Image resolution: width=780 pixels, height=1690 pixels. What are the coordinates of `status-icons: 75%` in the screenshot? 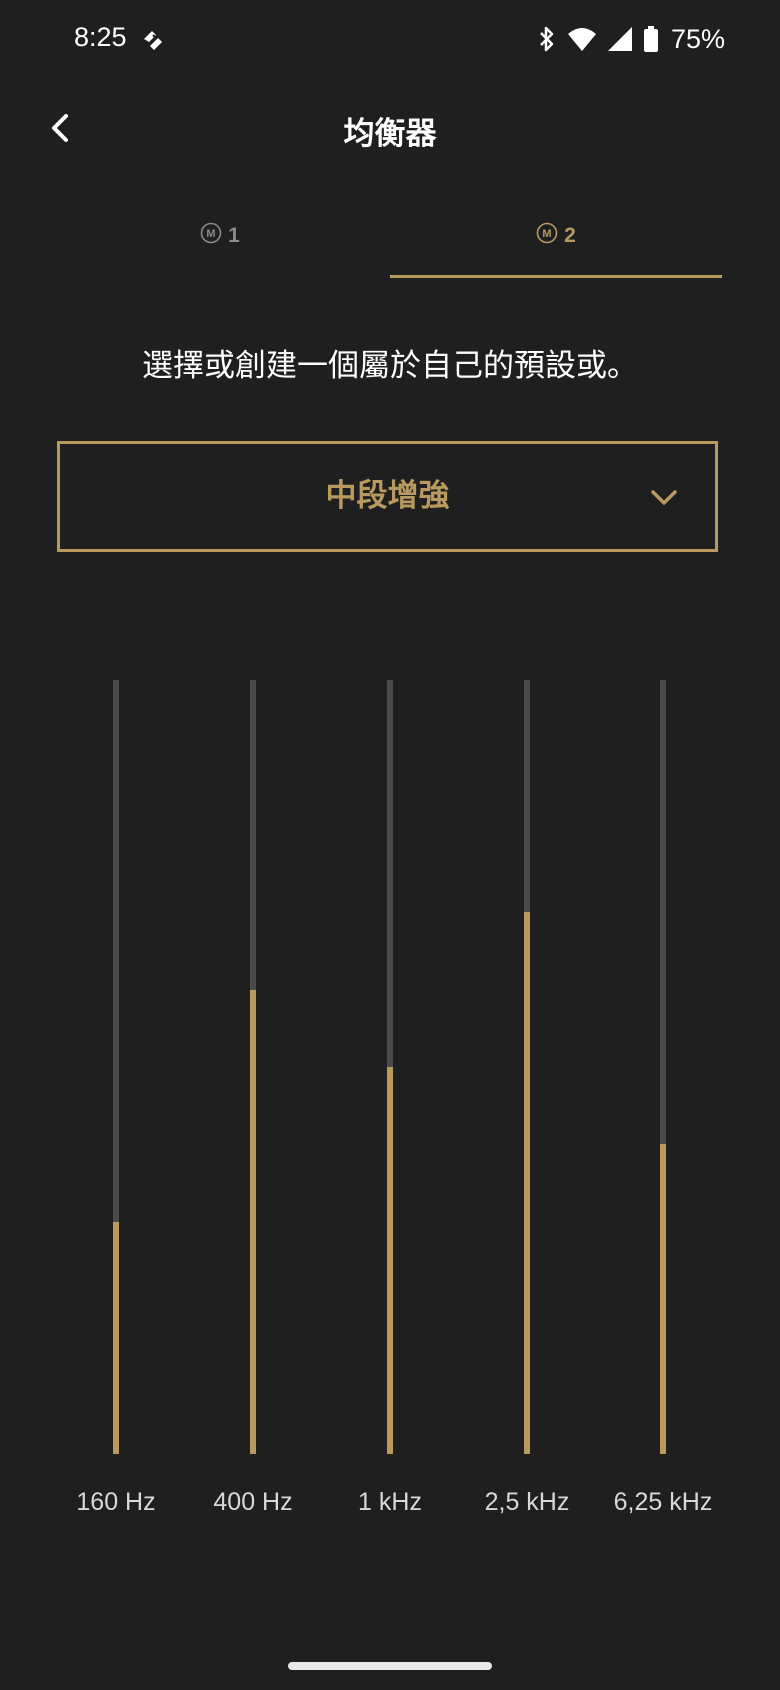 It's located at (631, 39).